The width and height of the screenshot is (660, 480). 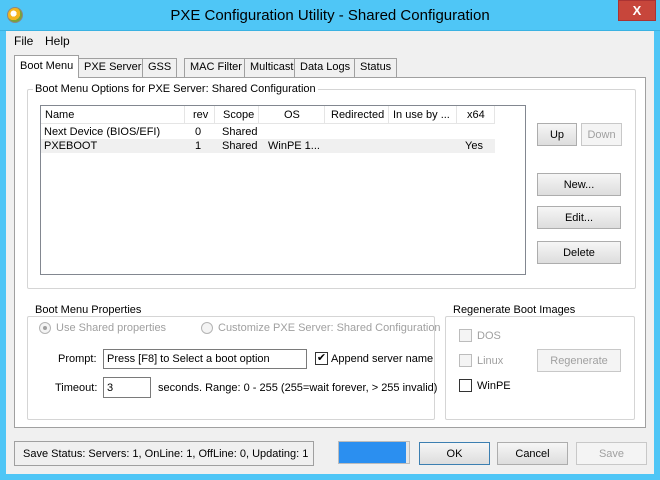 I want to click on boot-menu-properties-label: Boot Menu Properties, so click(x=88, y=310).